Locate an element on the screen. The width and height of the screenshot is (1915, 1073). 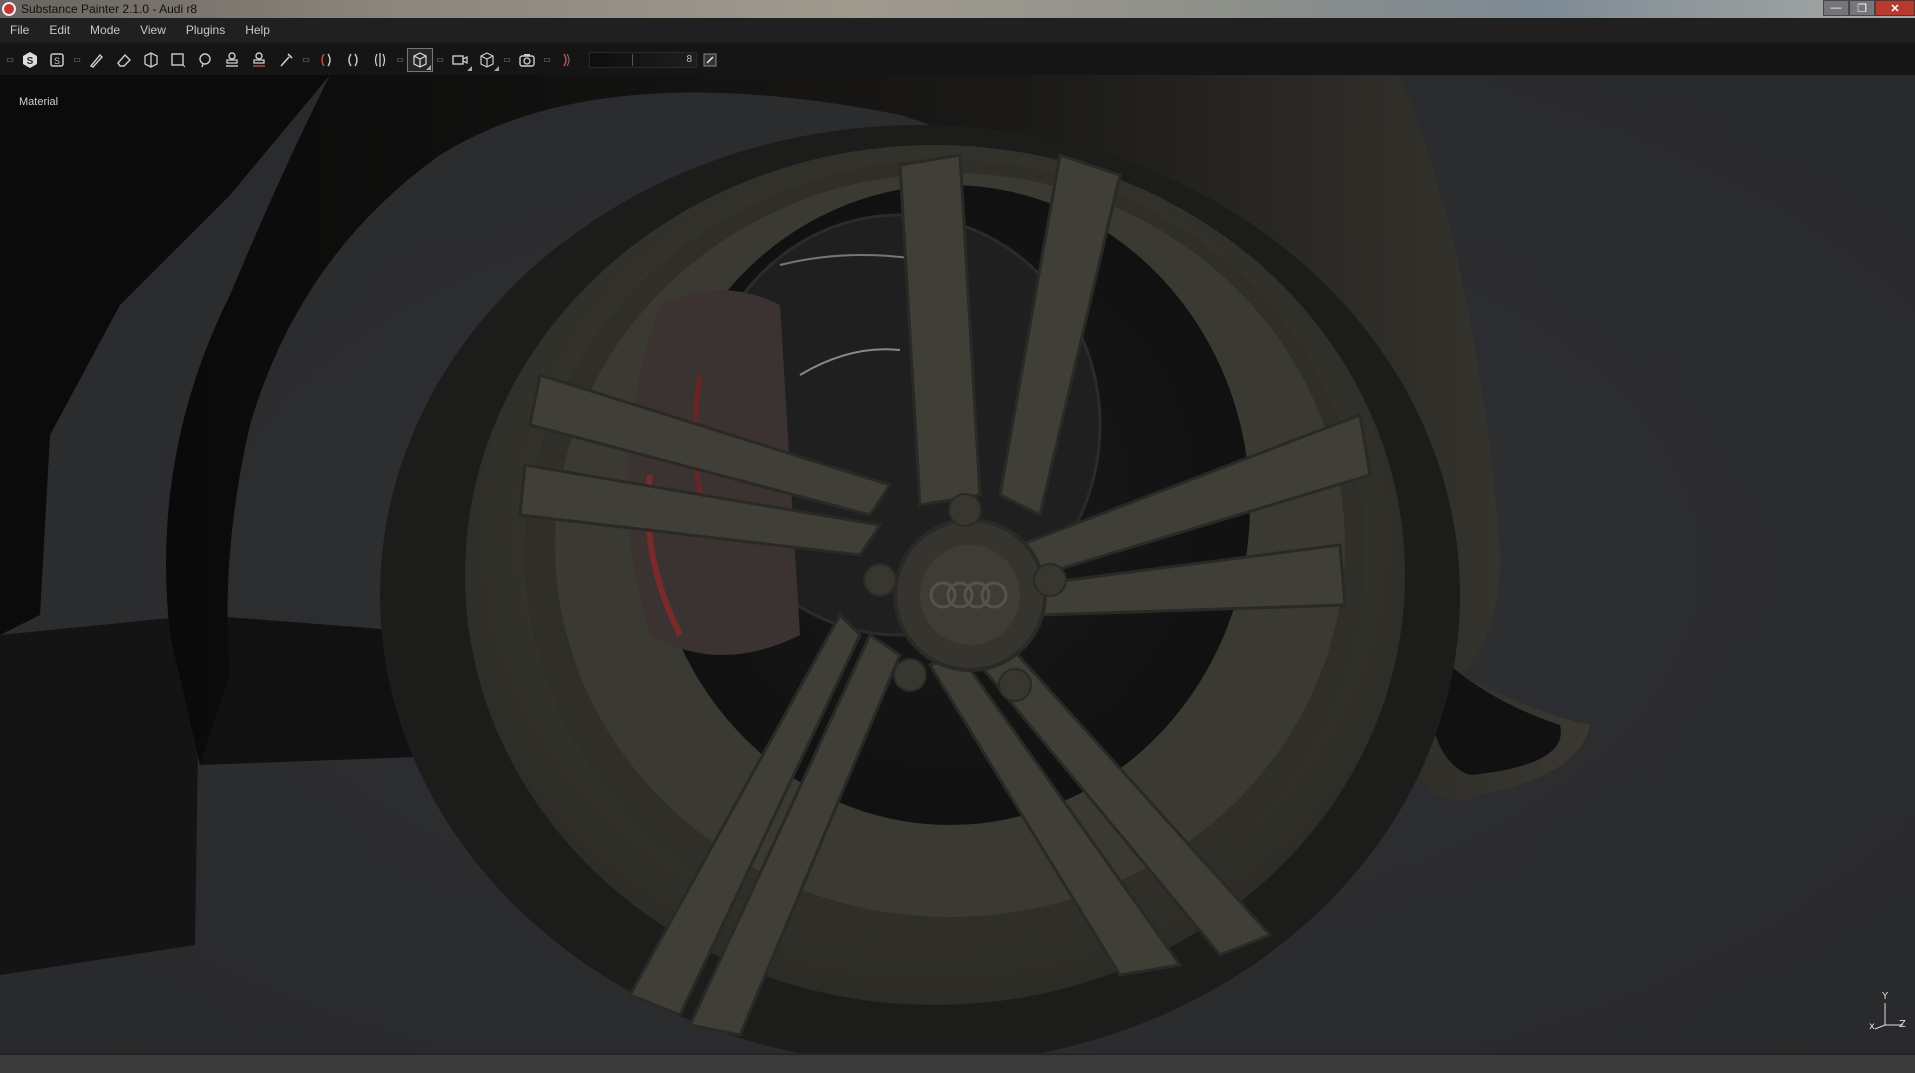
parenthesis-icon is located at coordinates (567, 60).